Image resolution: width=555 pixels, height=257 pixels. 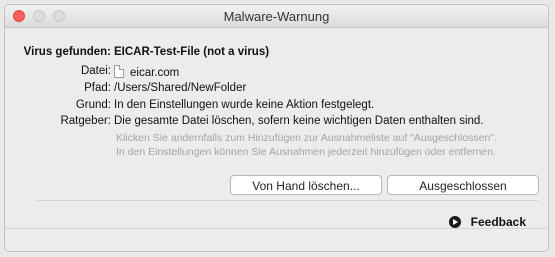 I want to click on path-value: /Users/Shared/NewFolder, so click(x=180, y=88).